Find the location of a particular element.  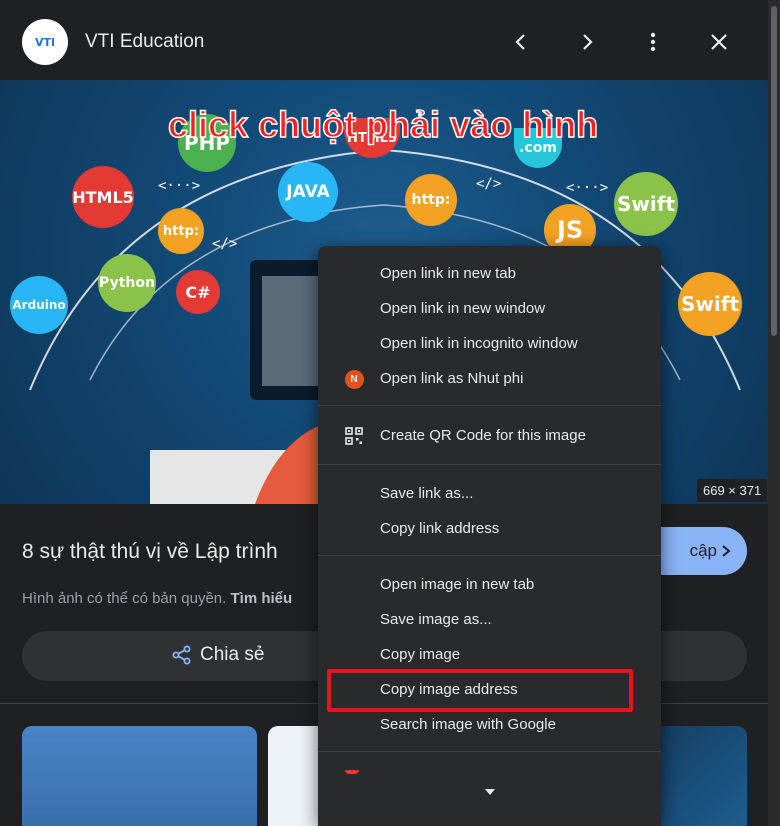

menu-item-label: Open link in new tab is located at coordinates (448, 273).